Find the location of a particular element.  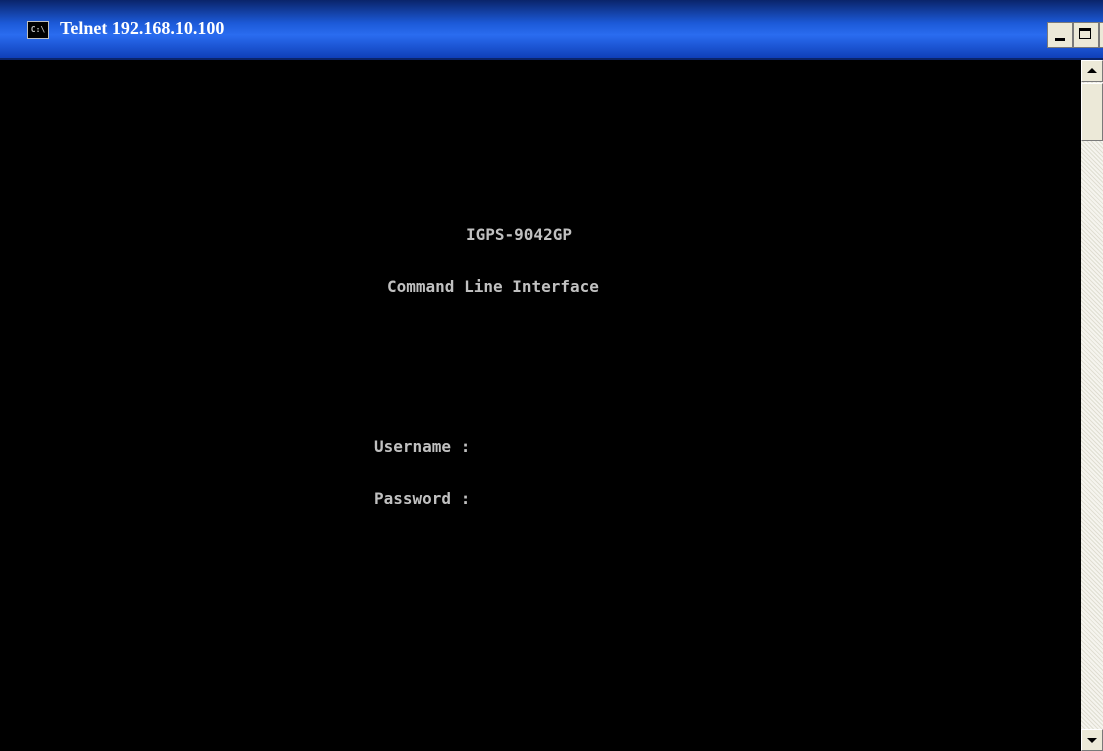

username-prompt: Username : is located at coordinates (422, 446).